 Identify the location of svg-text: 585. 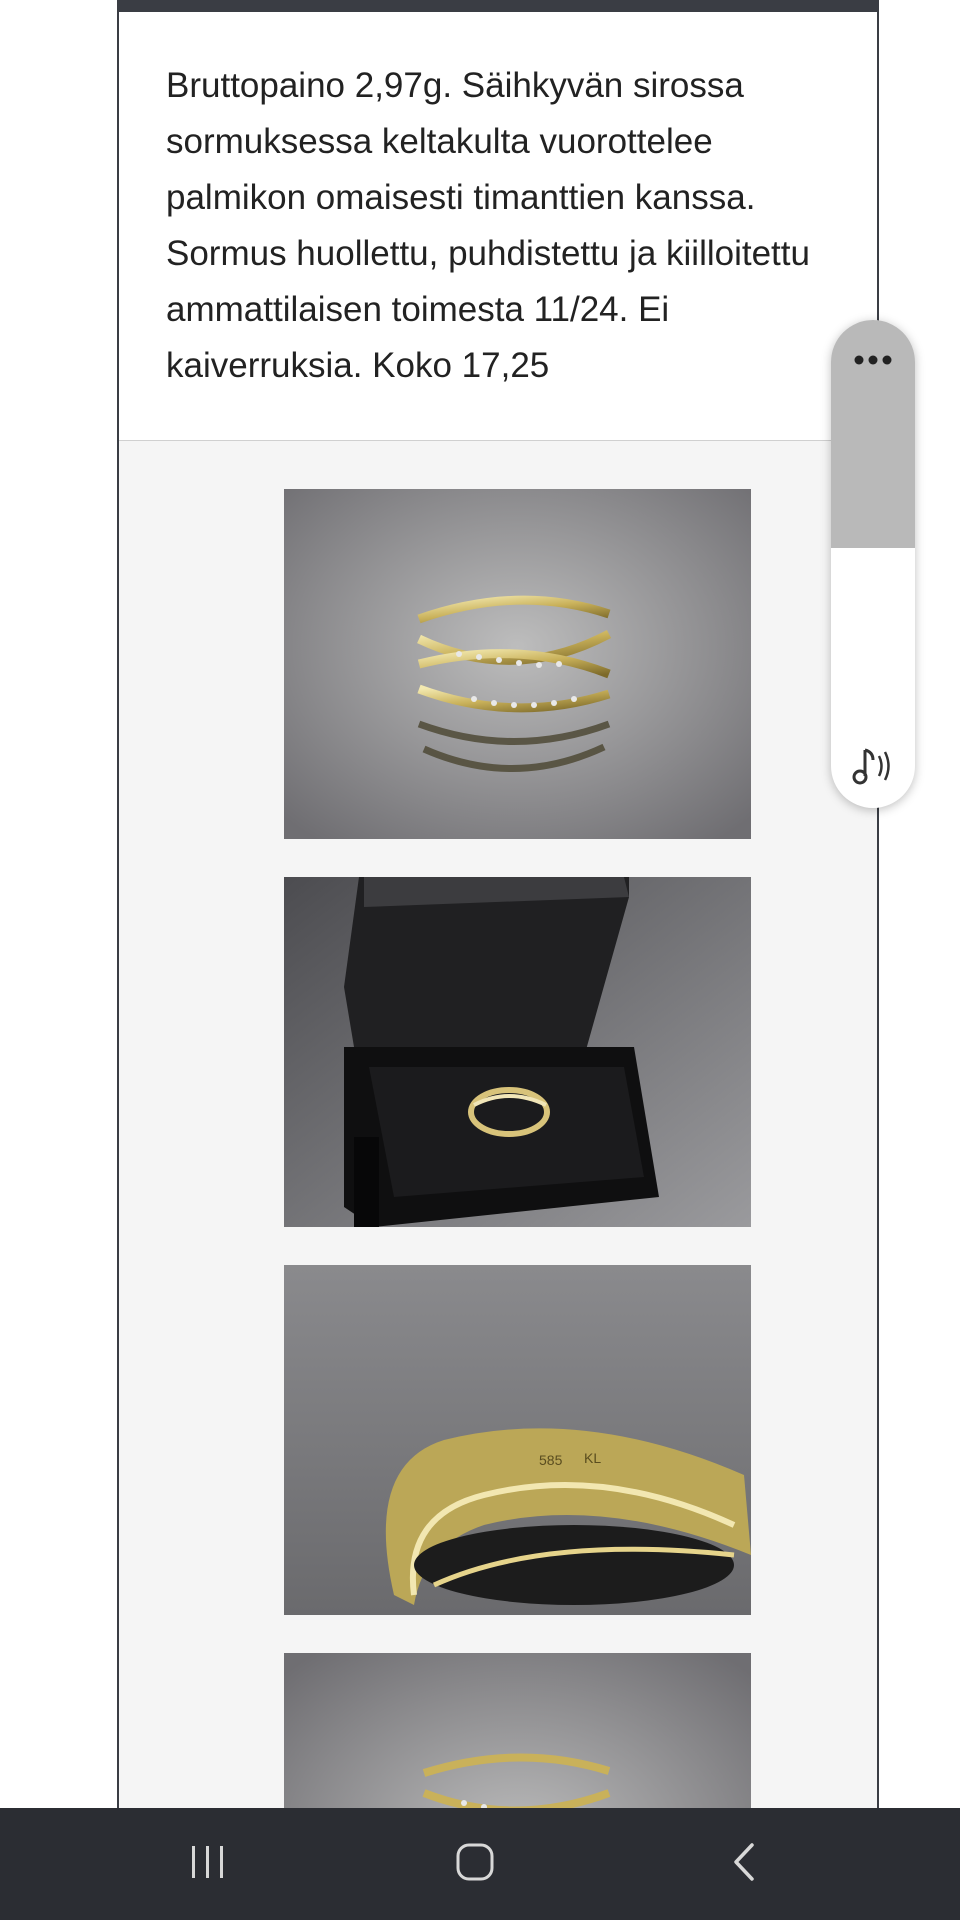
(551, 1460).